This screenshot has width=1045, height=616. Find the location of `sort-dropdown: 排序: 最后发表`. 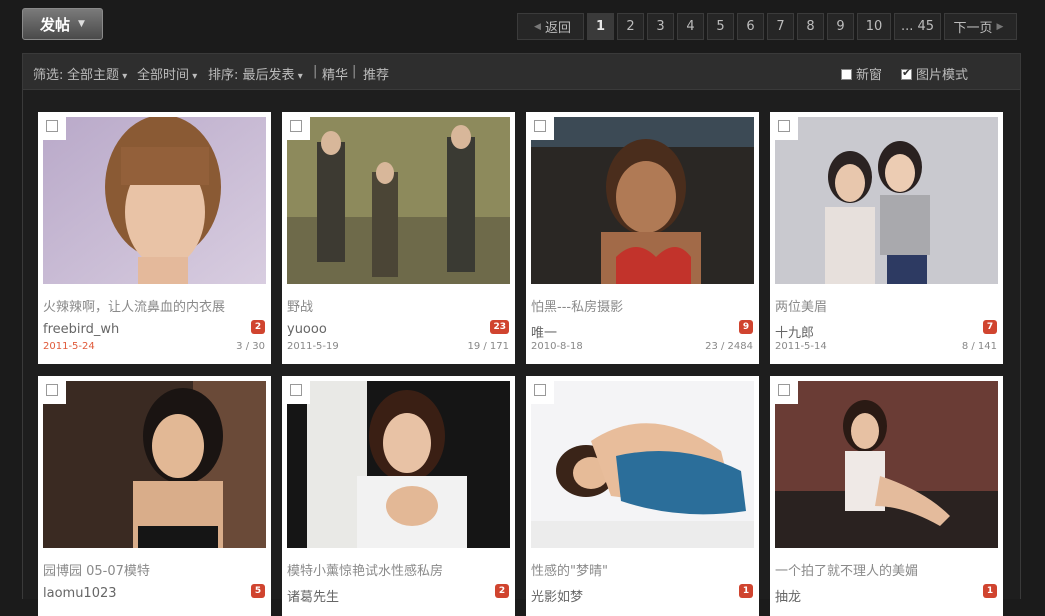

sort-dropdown: 排序: 最后发表 is located at coordinates (255, 73).